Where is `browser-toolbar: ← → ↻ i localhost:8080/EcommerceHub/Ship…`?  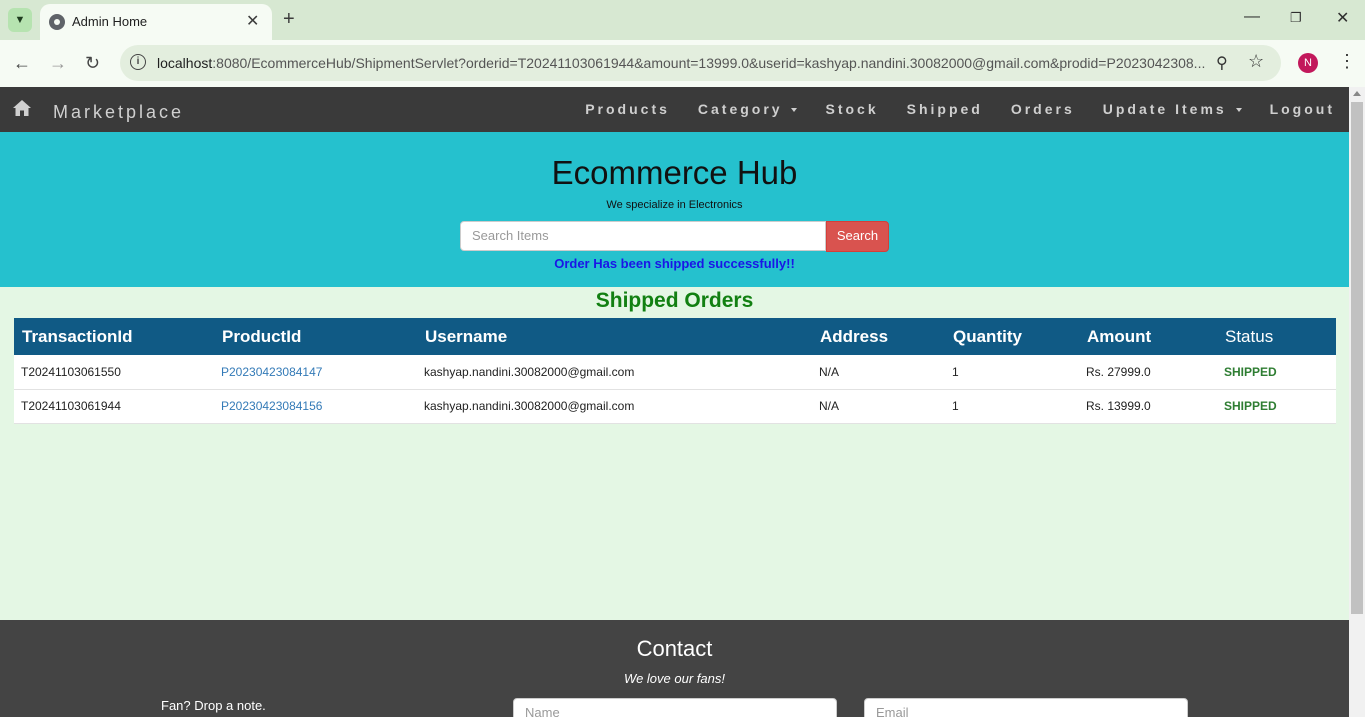 browser-toolbar: ← → ↻ i localhost:8080/EcommerceHub/Ship… is located at coordinates (682, 63).